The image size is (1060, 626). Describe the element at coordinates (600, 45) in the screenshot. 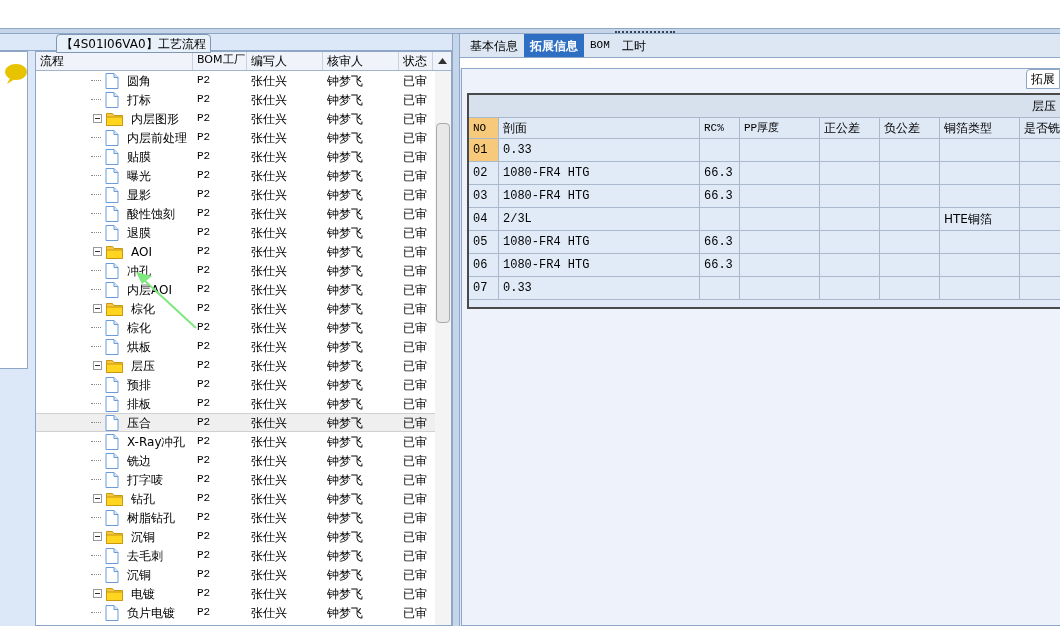

I see `tab: BOM` at that location.